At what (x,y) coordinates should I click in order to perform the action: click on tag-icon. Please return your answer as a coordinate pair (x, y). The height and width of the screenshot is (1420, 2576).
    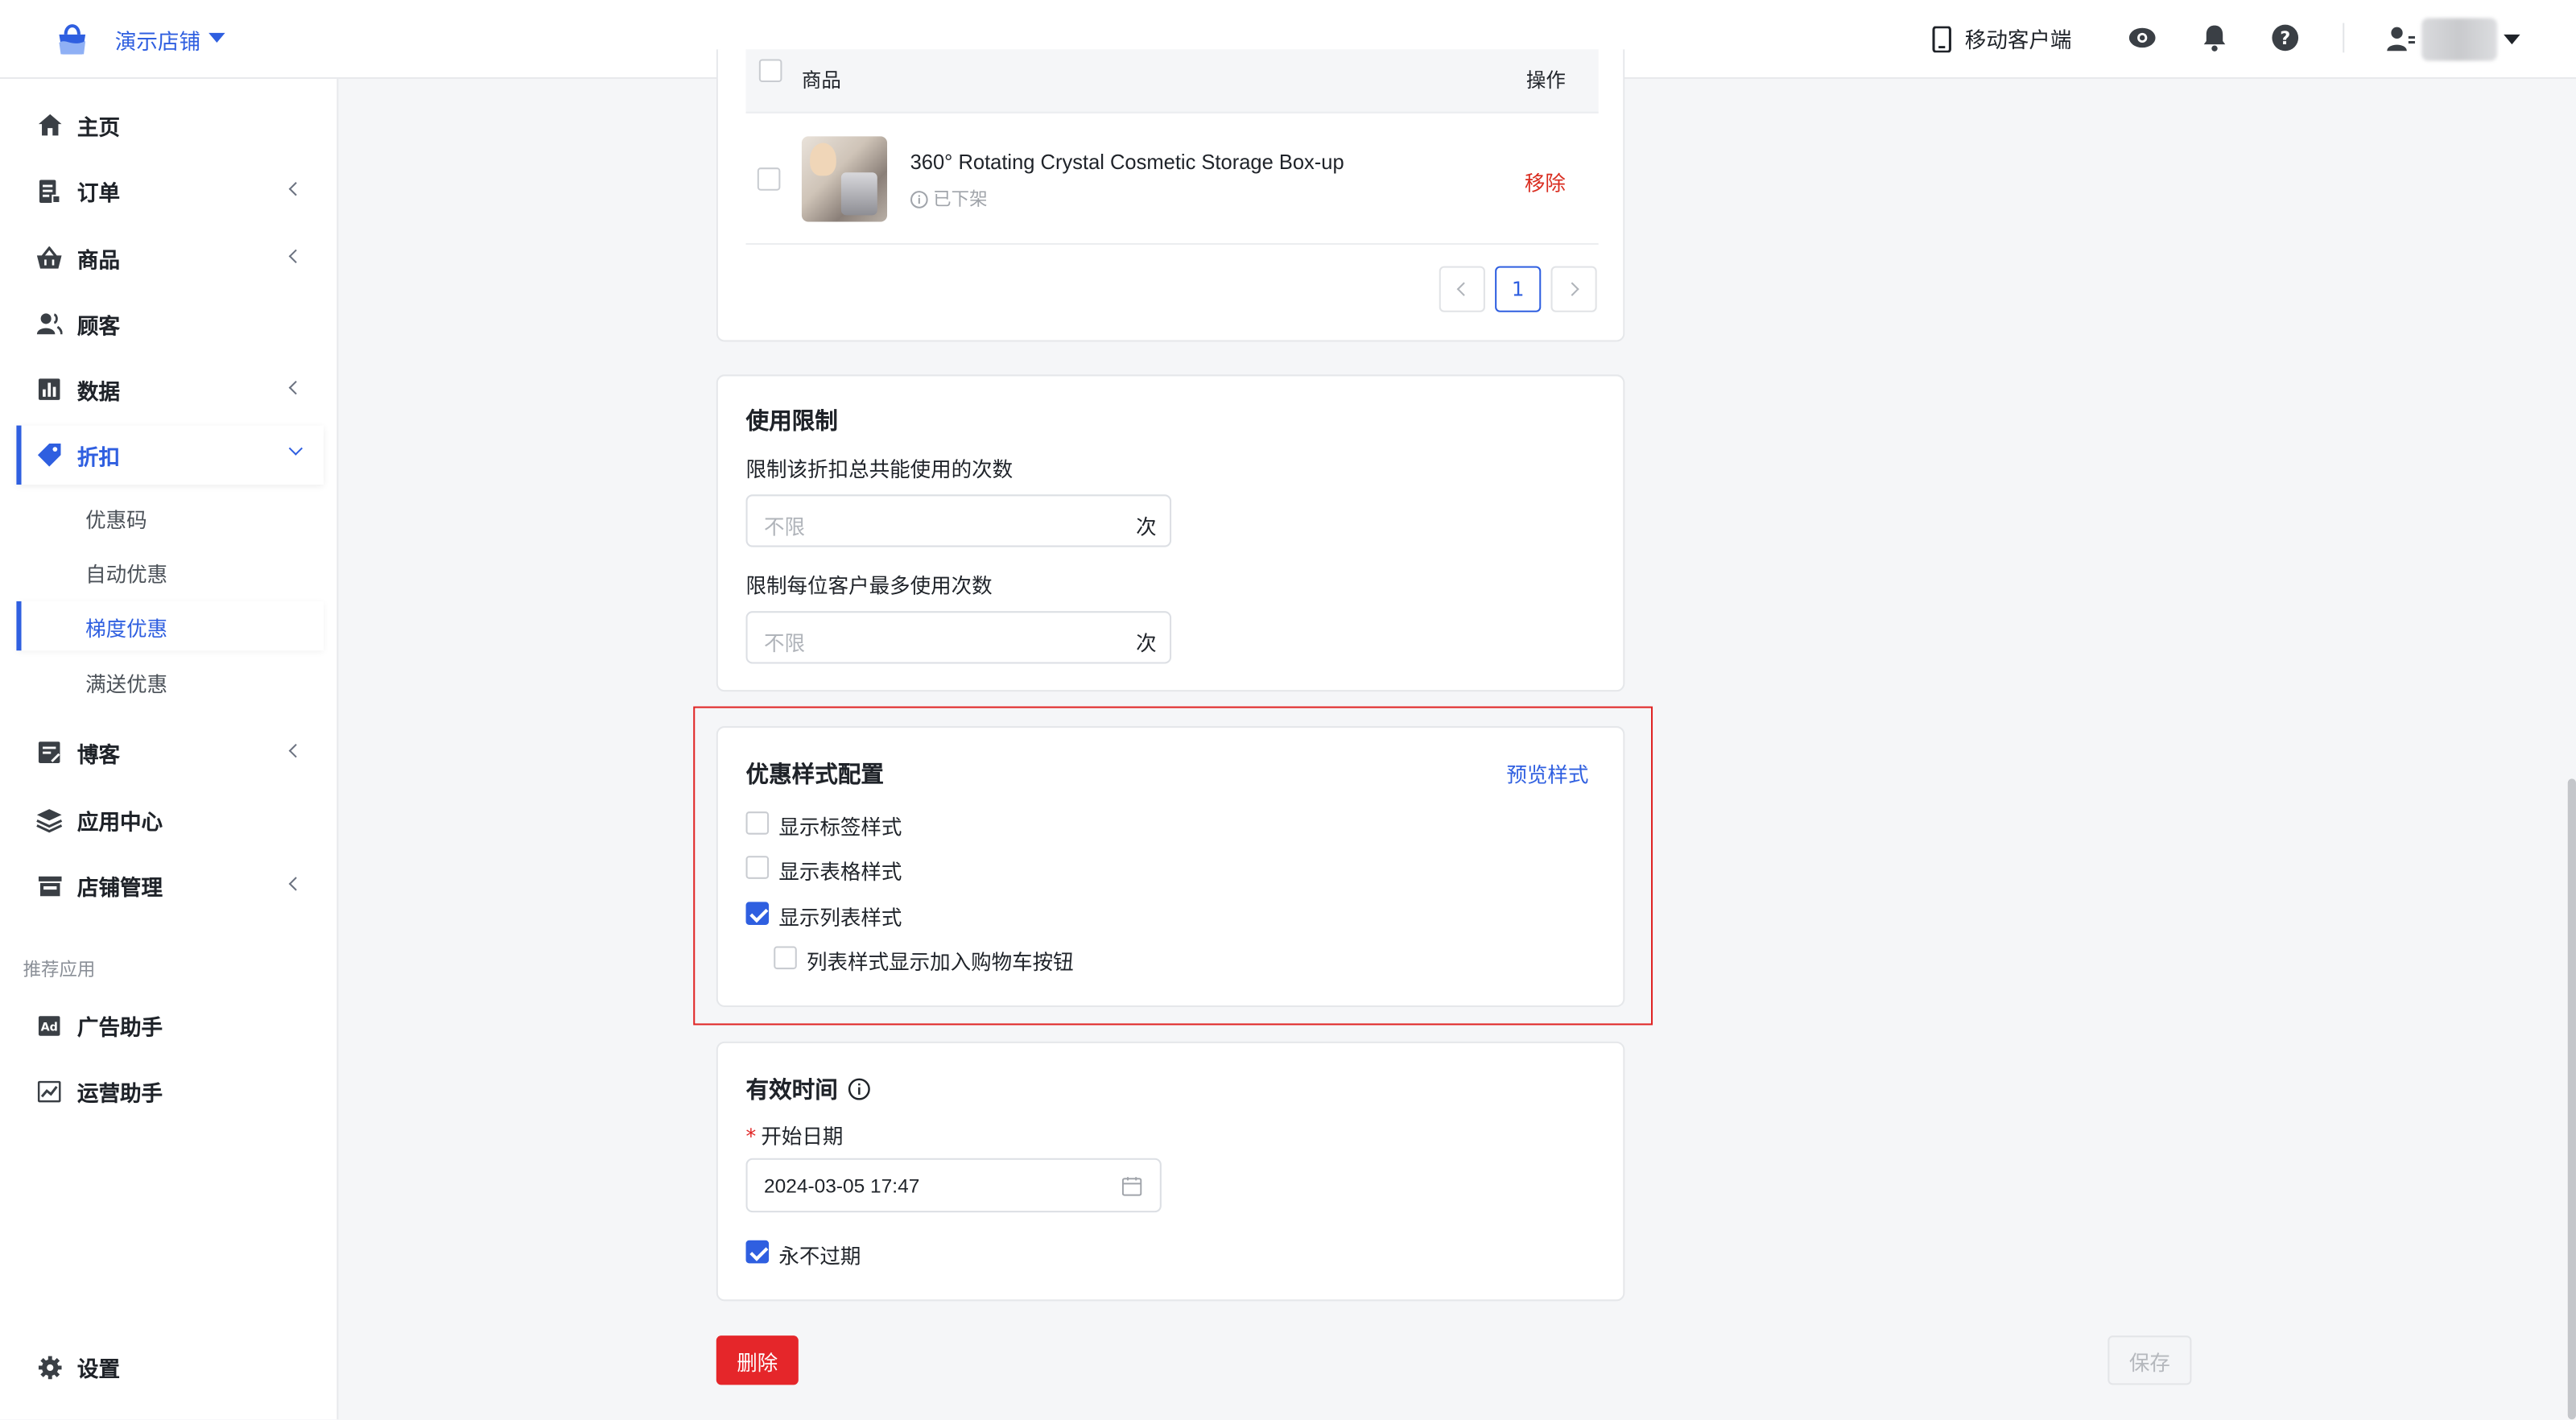
    Looking at the image, I should click on (49, 455).